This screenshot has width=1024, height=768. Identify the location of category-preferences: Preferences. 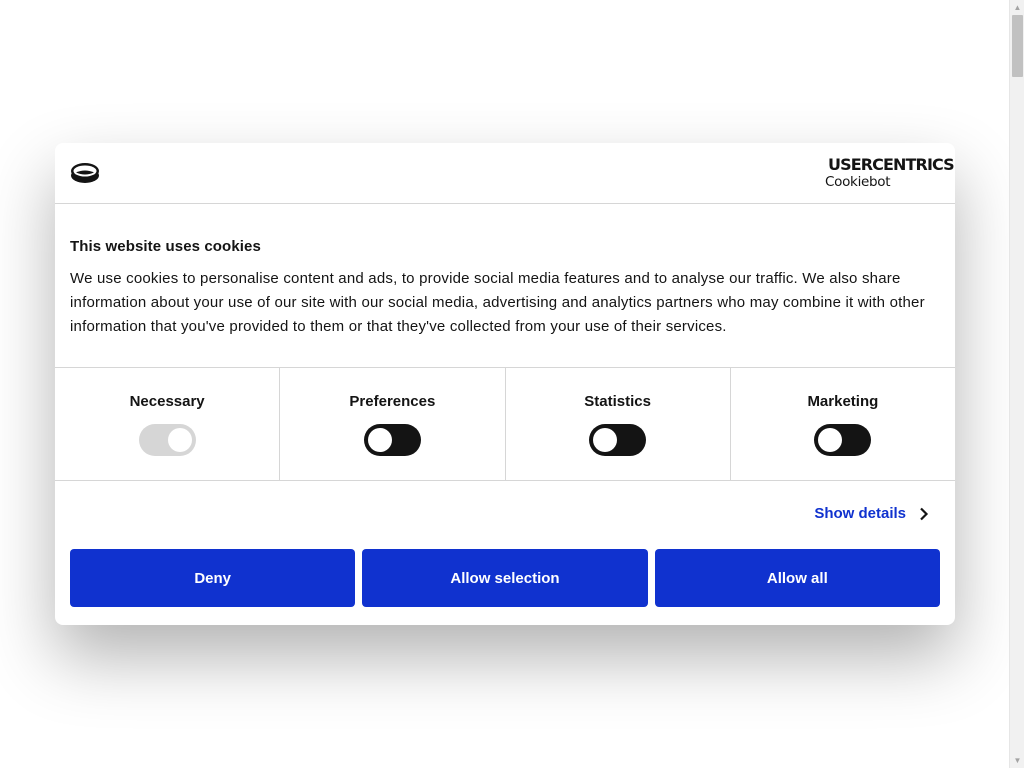
(393, 424).